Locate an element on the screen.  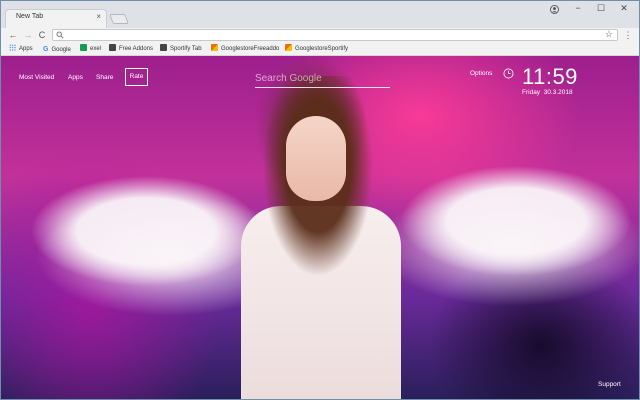
tab-strip: New Tab × − ☐ ✕ is located at coordinates (320, 14).